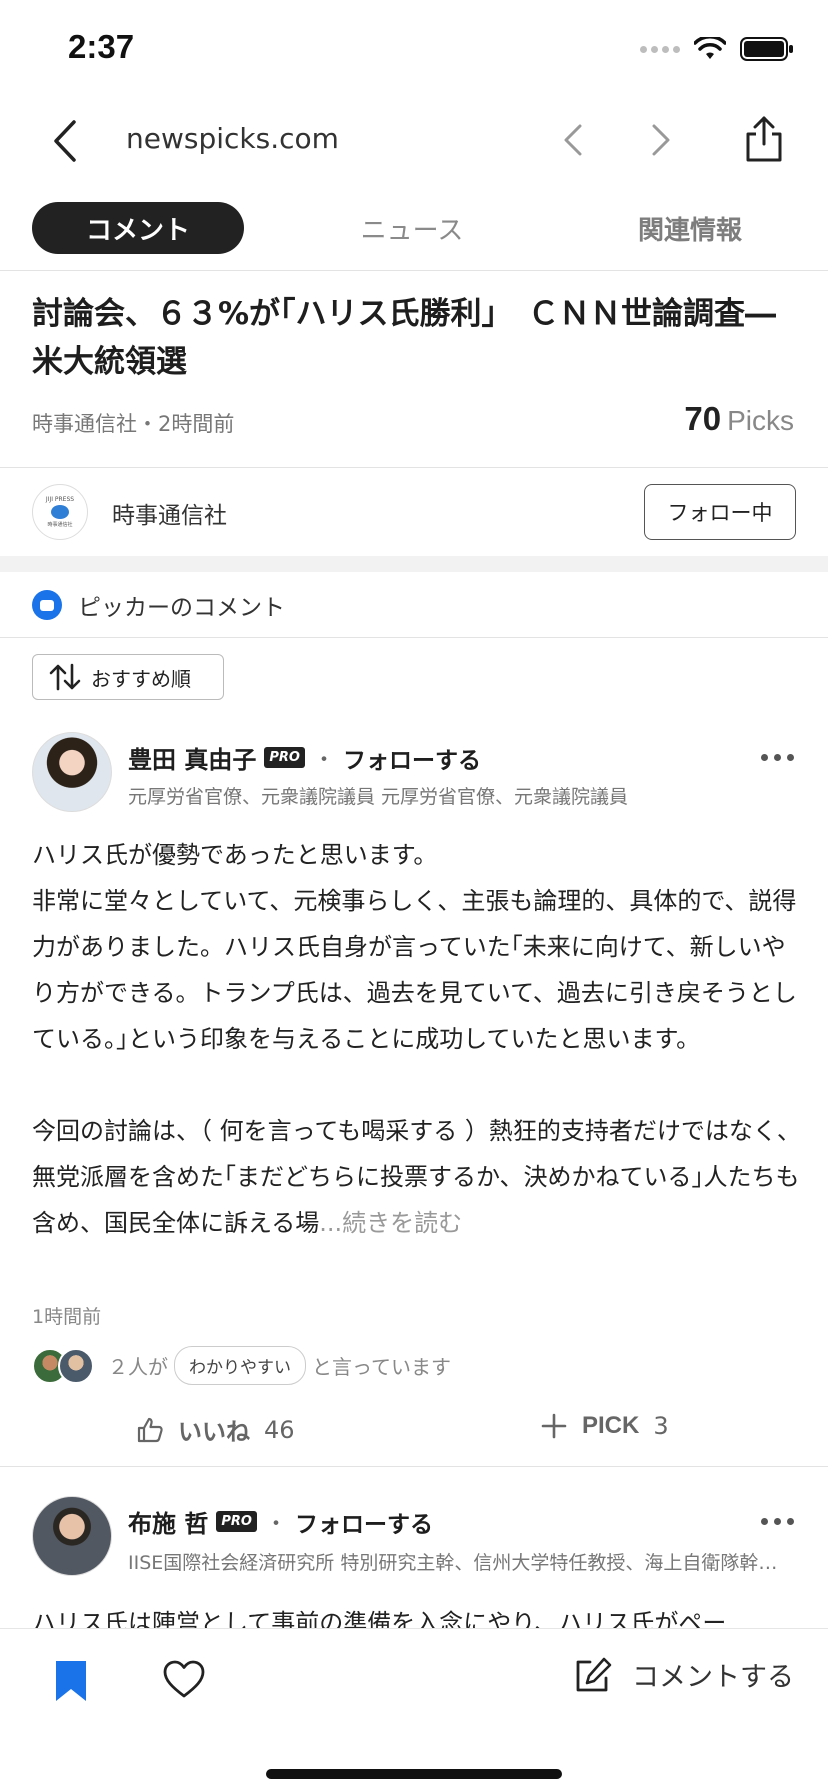 This screenshot has height=1792, width=828. I want to click on thumbs-up-icon, so click(150, 1429).